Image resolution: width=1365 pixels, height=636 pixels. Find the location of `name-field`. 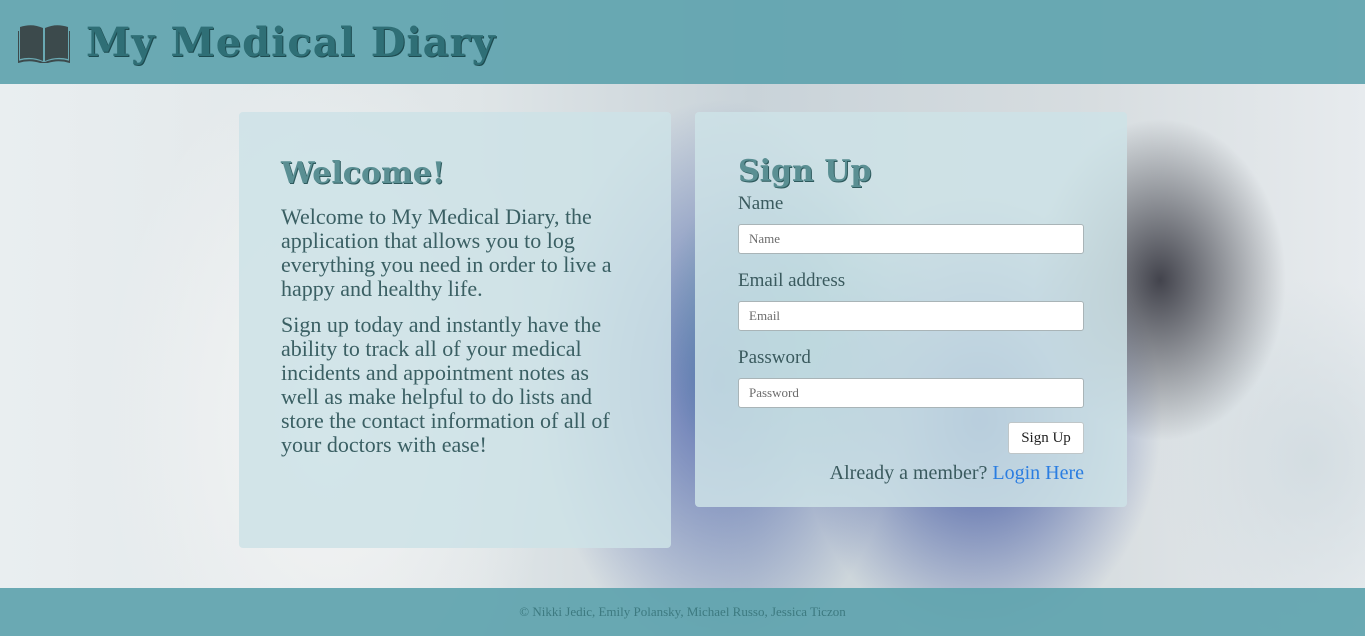

name-field is located at coordinates (911, 239).